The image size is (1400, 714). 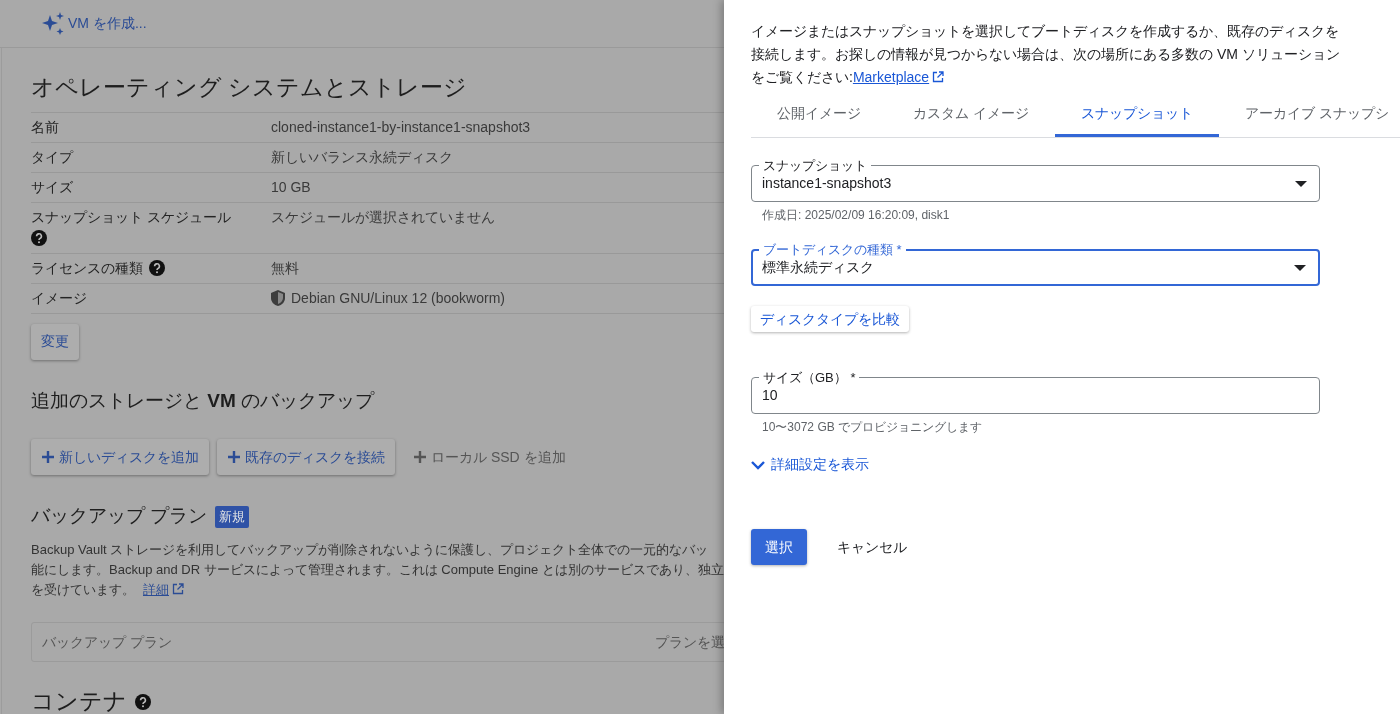 I want to click on tab: 公開イメージ, so click(x=819, y=120).